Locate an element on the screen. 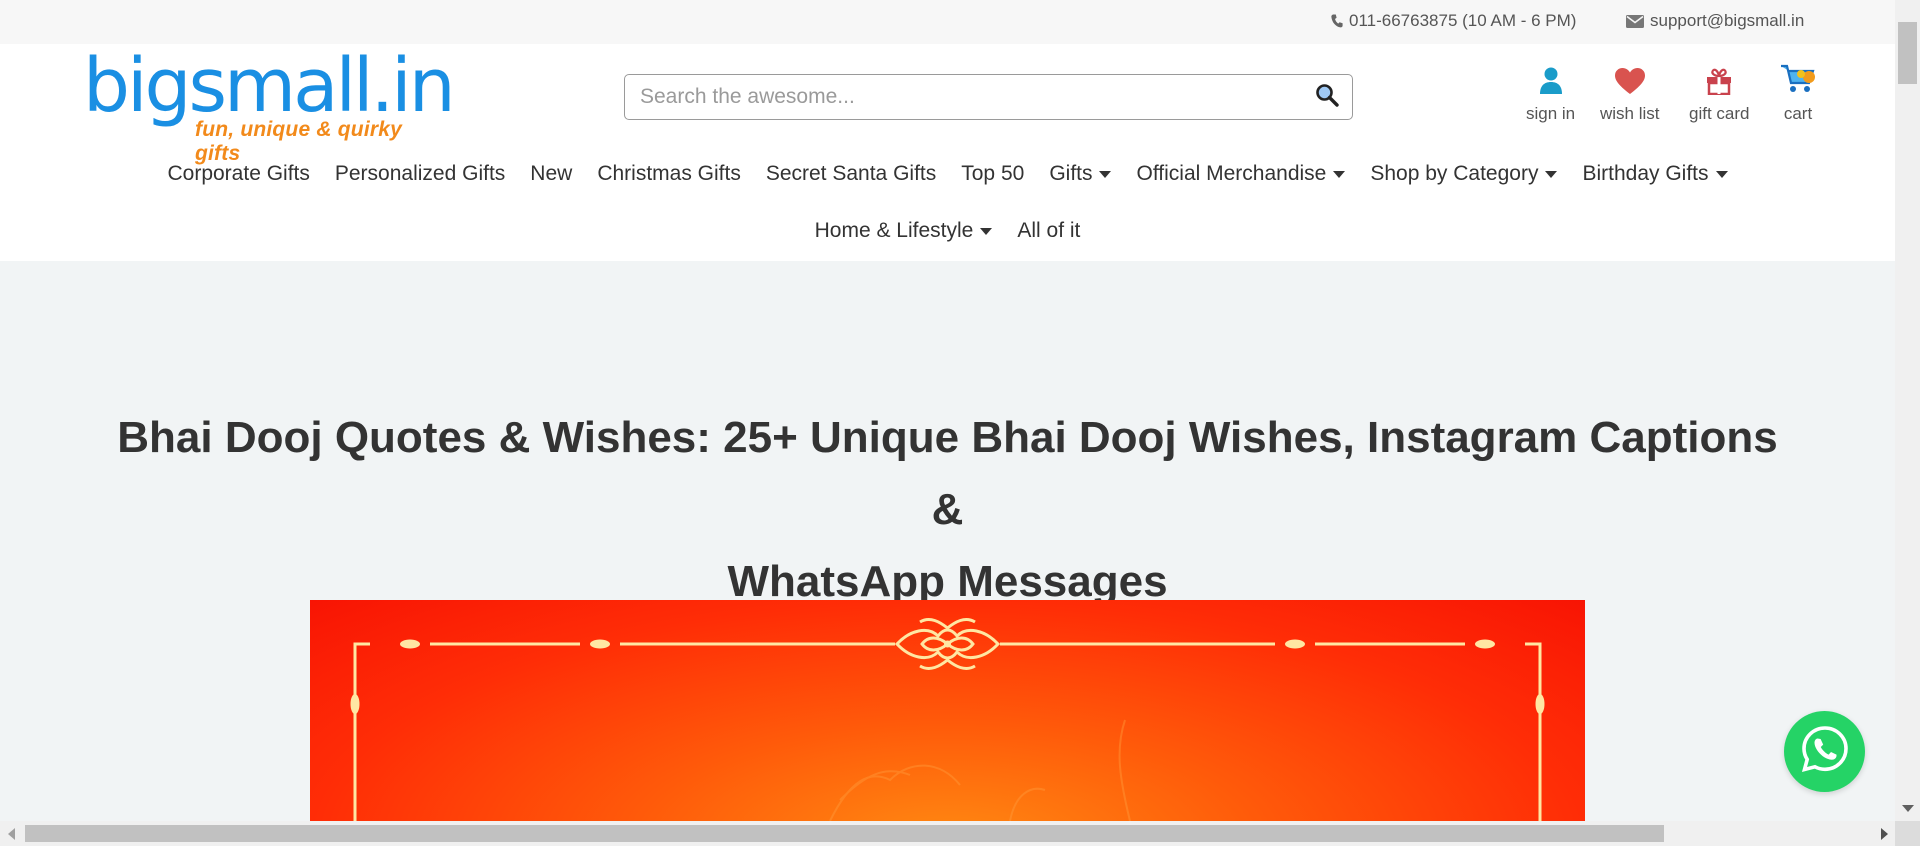 The width and height of the screenshot is (1920, 846). search-bar is located at coordinates (988, 97).